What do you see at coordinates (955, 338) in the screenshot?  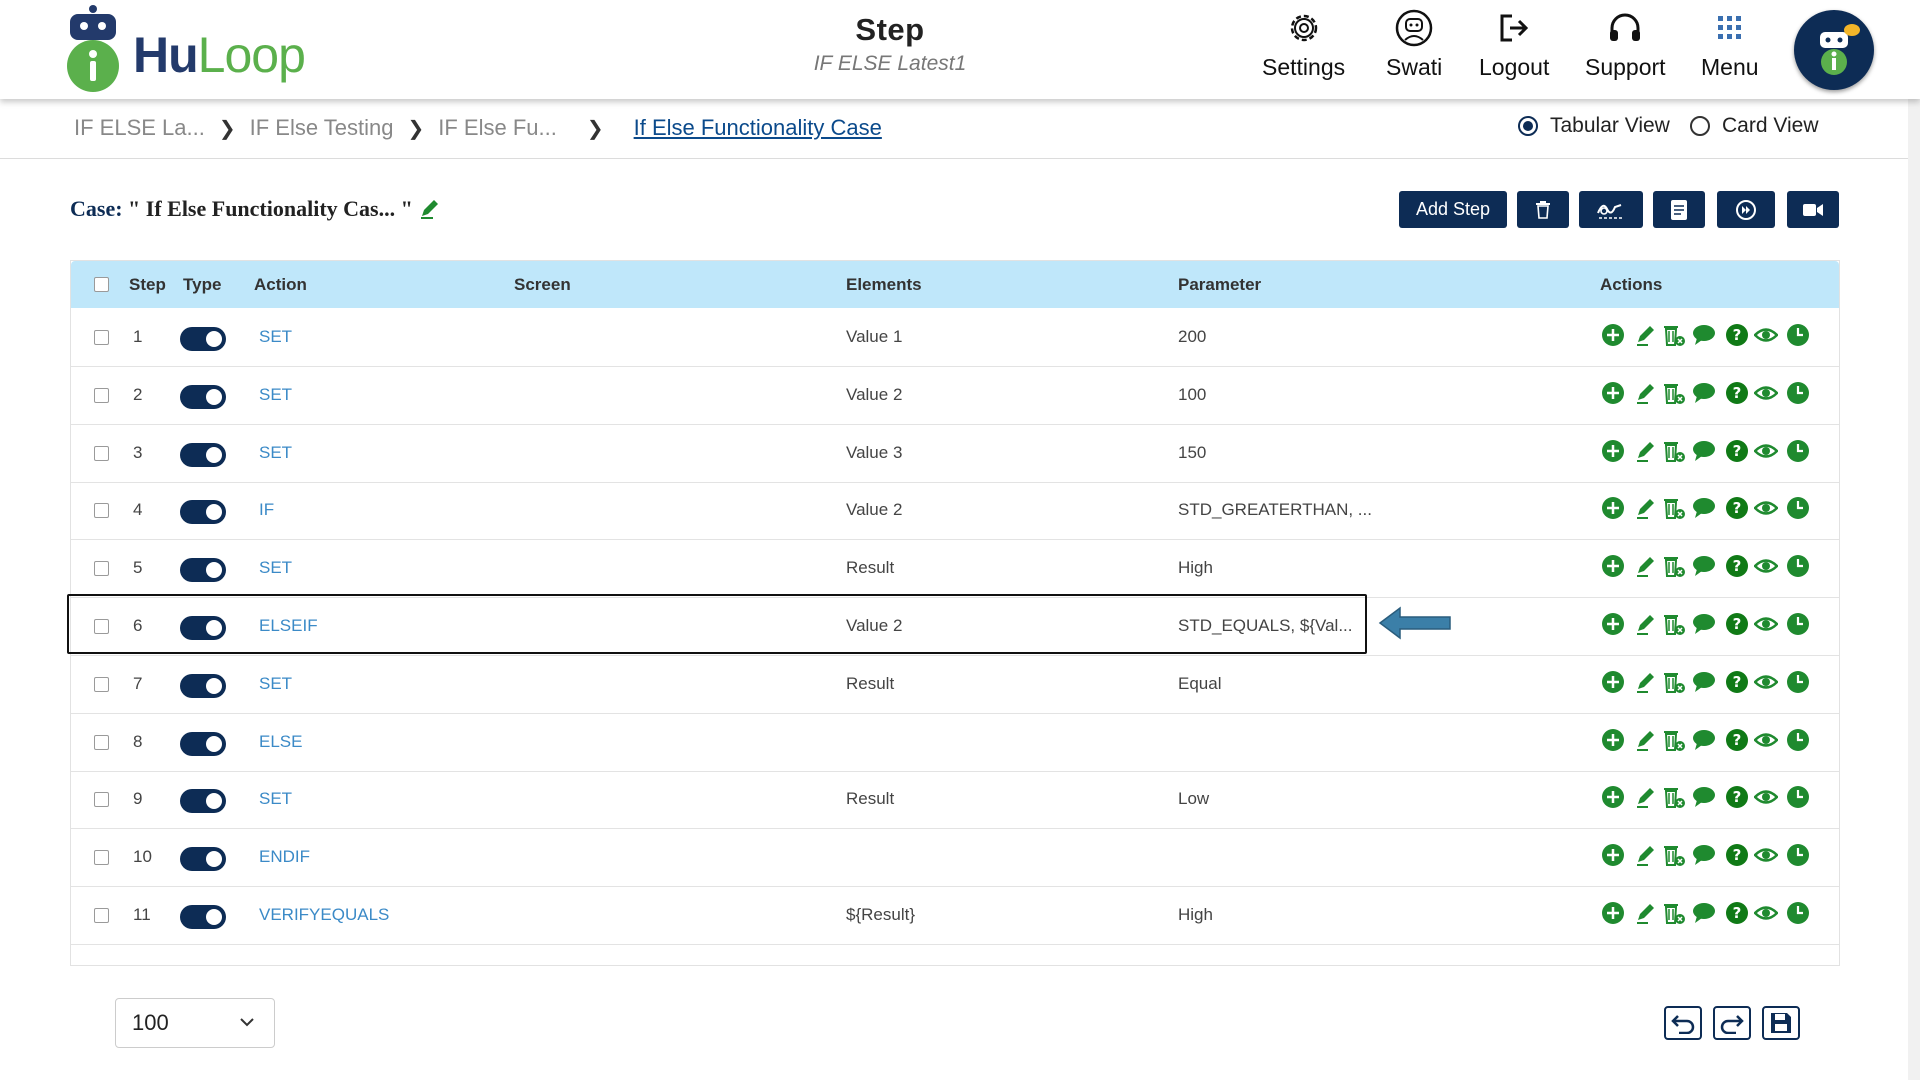 I see `table-row: 1 SET Value 1 200?` at bounding box center [955, 338].